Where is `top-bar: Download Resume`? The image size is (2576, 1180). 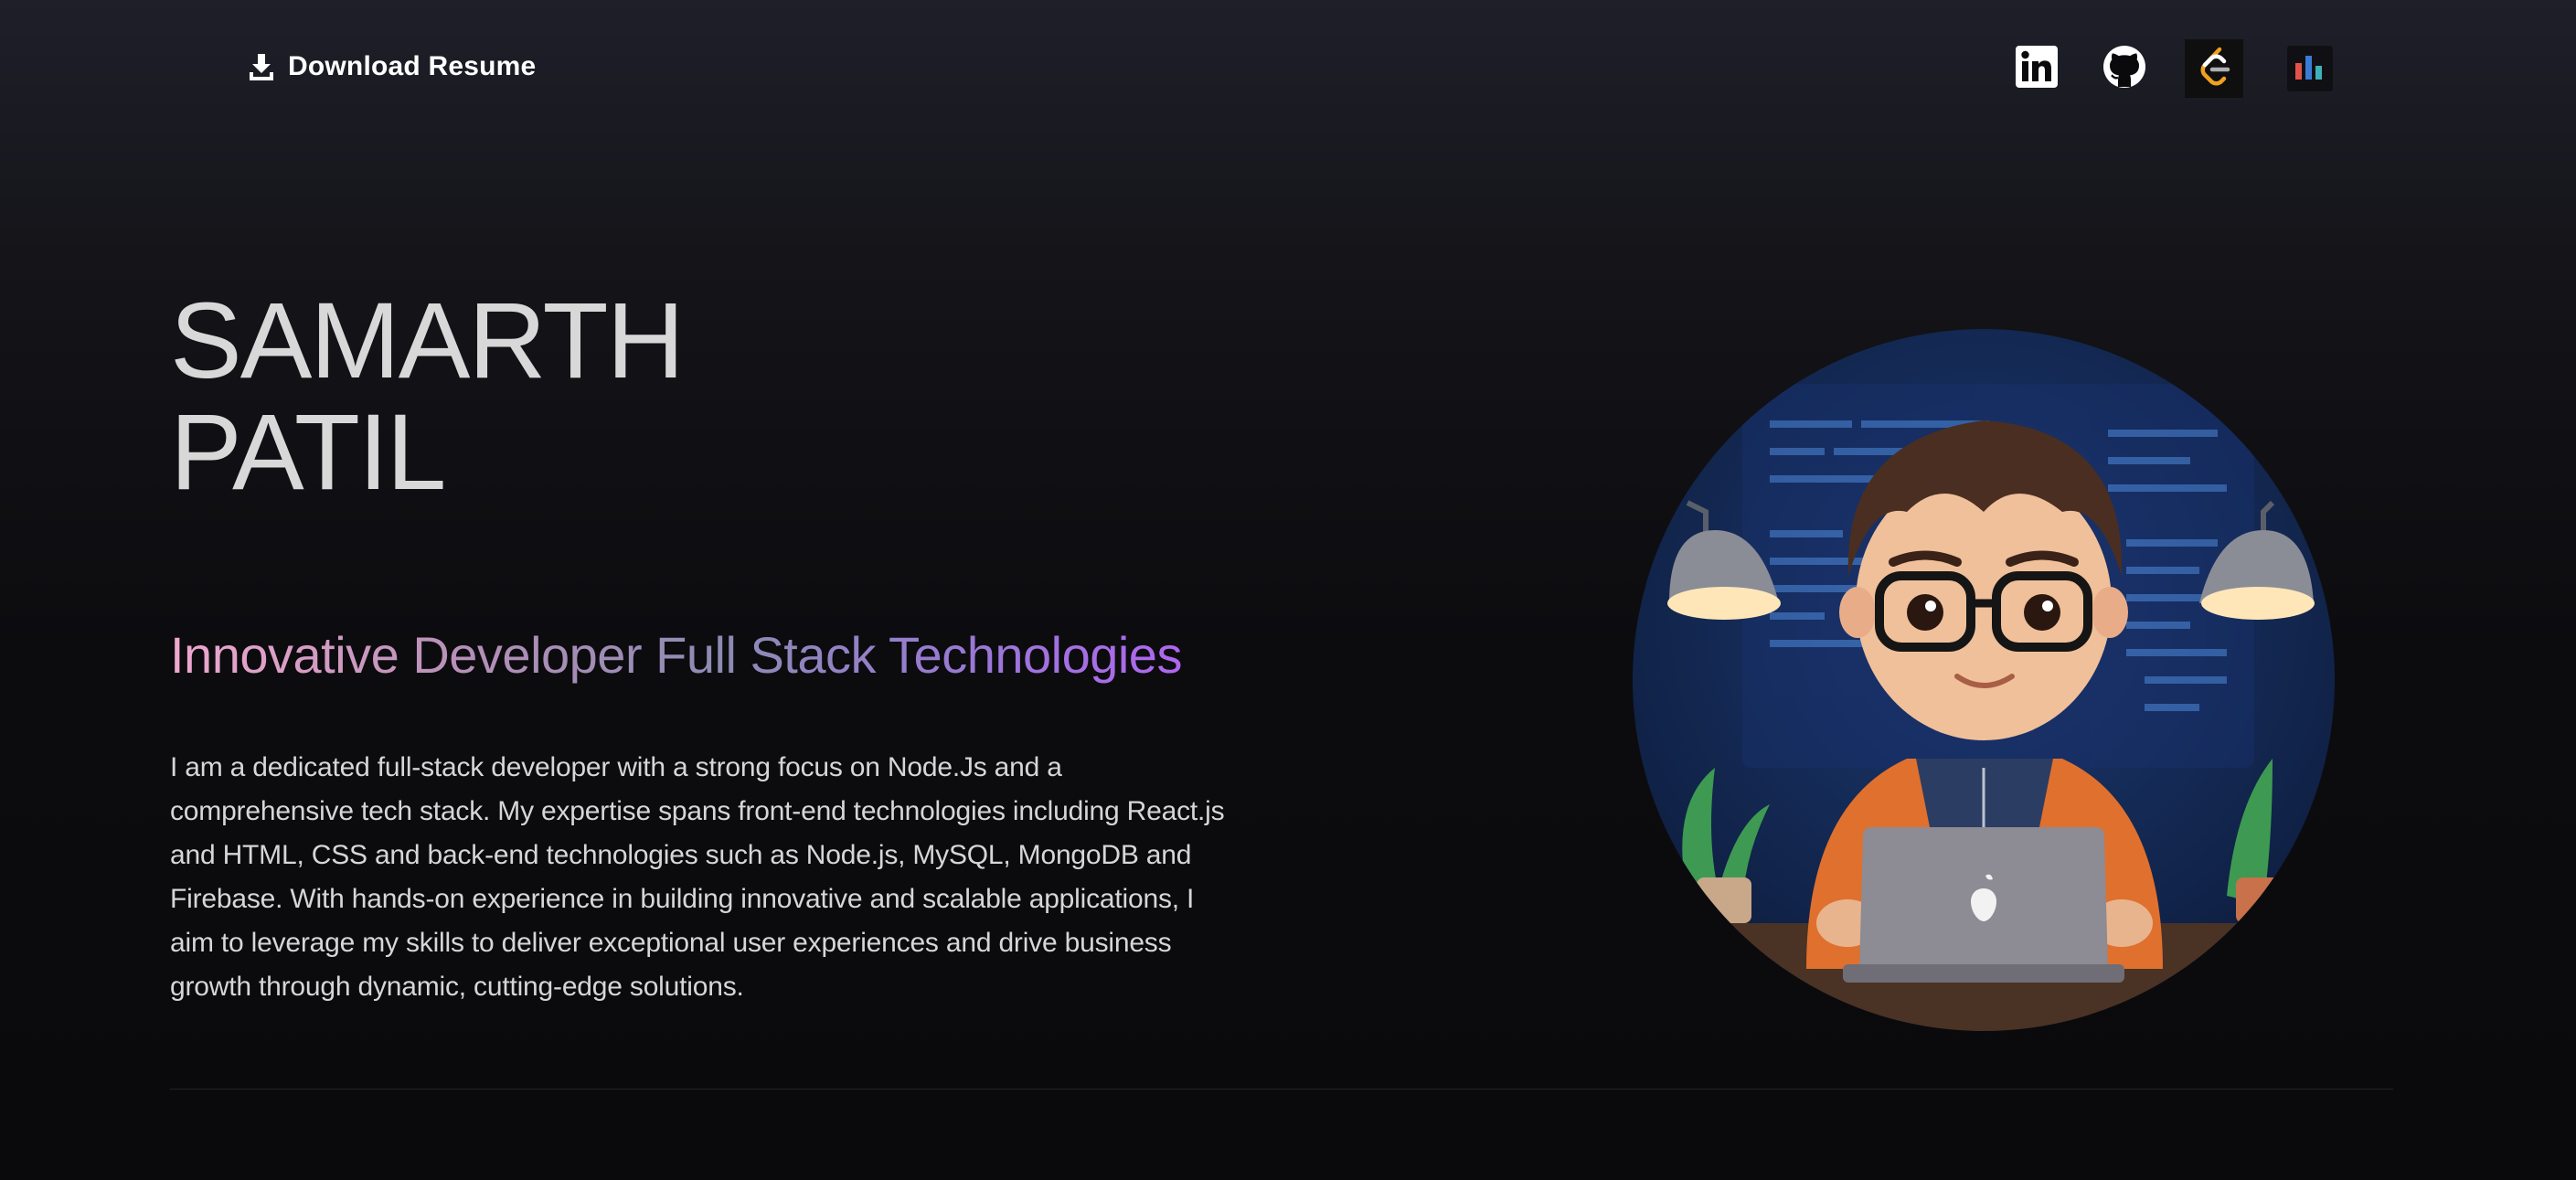 top-bar: Download Resume is located at coordinates (1288, 66).